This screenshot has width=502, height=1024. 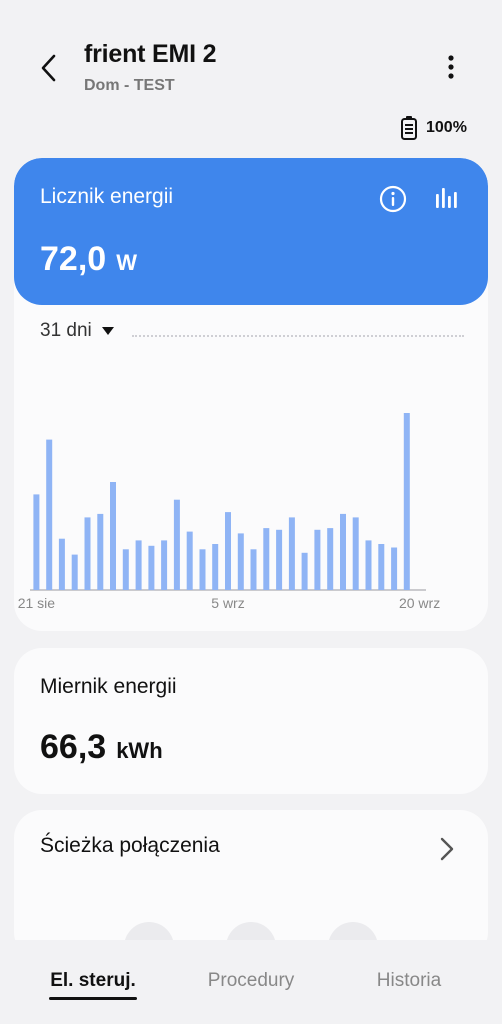 What do you see at coordinates (447, 849) in the screenshot?
I see `chevron-right-icon` at bounding box center [447, 849].